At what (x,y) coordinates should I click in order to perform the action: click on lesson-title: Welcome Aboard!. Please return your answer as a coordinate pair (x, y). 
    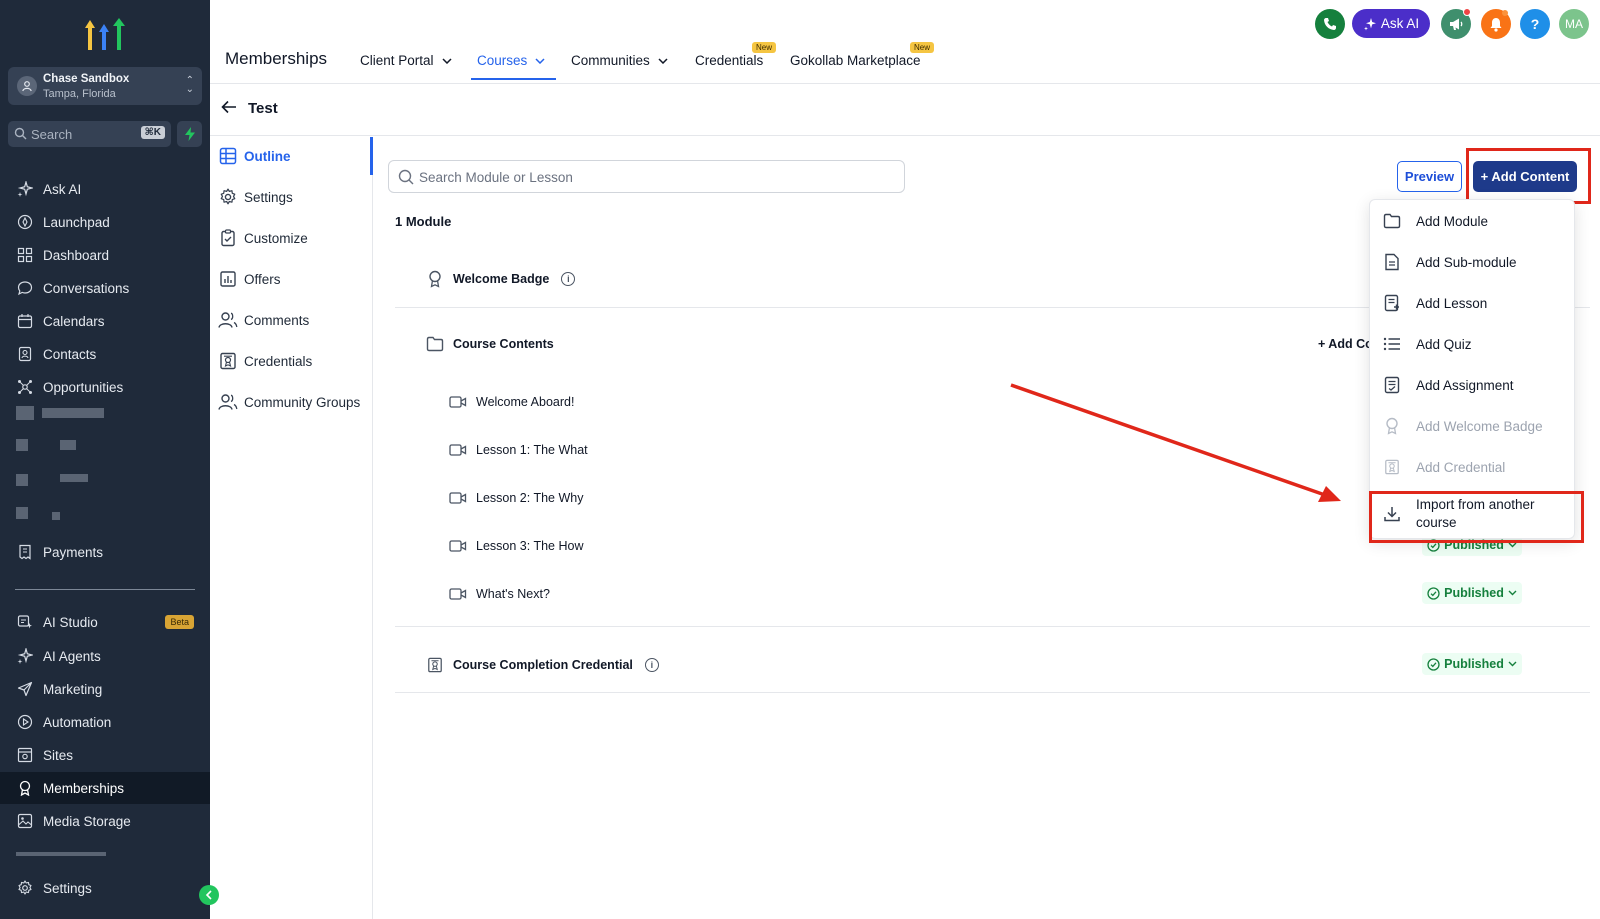
    Looking at the image, I should click on (525, 402).